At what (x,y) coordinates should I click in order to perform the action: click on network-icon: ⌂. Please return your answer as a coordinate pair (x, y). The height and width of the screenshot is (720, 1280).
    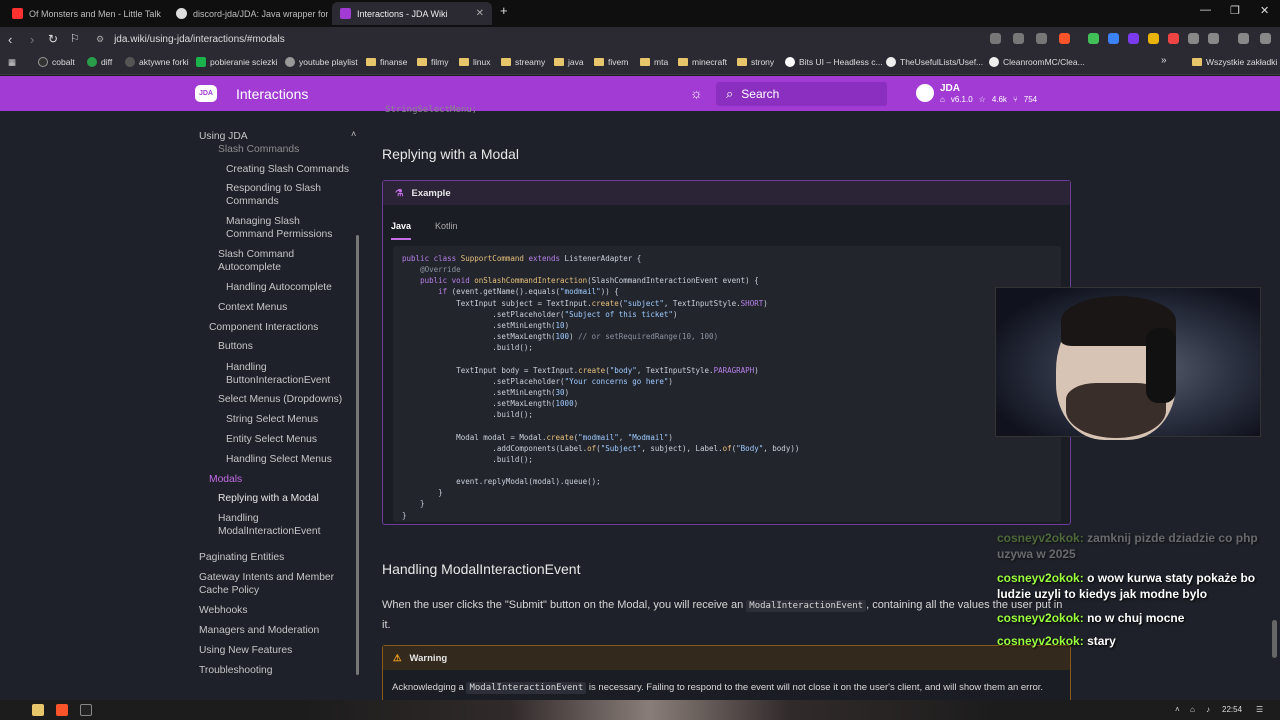
    Looking at the image, I should click on (1192, 709).